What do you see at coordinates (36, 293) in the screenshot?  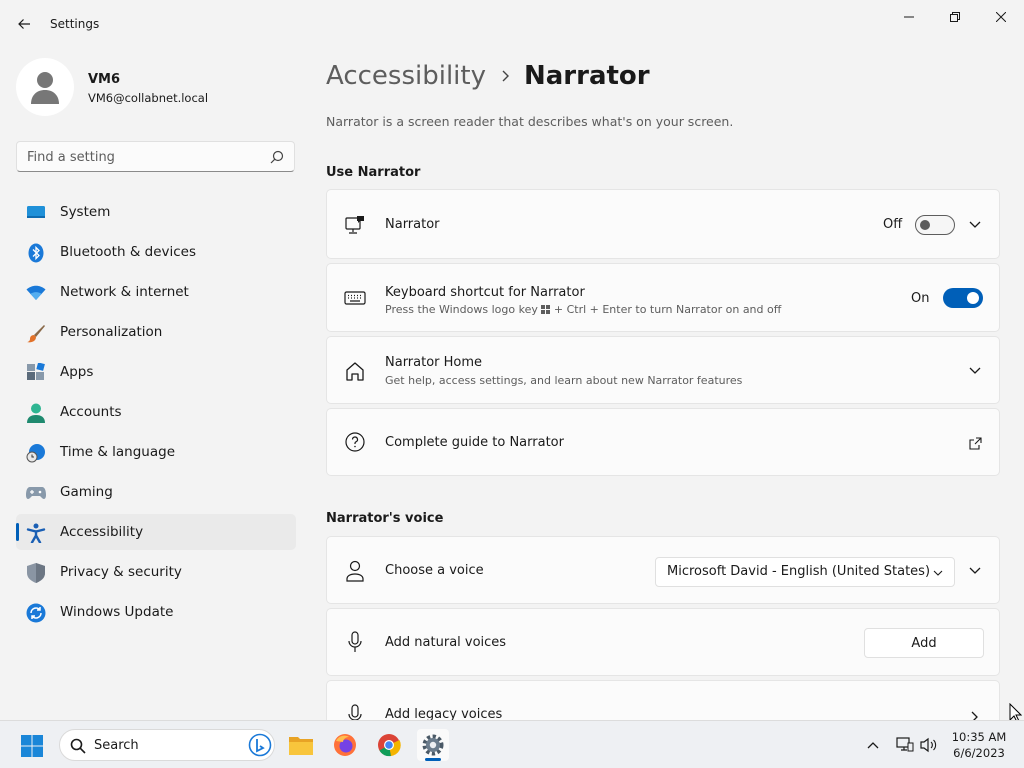 I see `wifi-icon` at bounding box center [36, 293].